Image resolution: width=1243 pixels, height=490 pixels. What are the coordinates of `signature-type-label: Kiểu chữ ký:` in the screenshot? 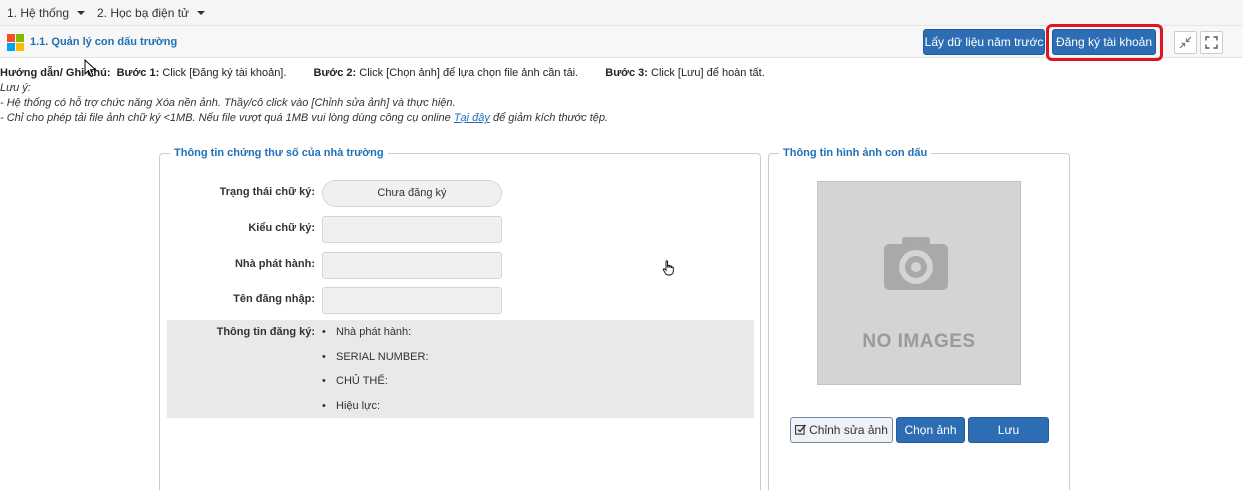 It's located at (281, 228).